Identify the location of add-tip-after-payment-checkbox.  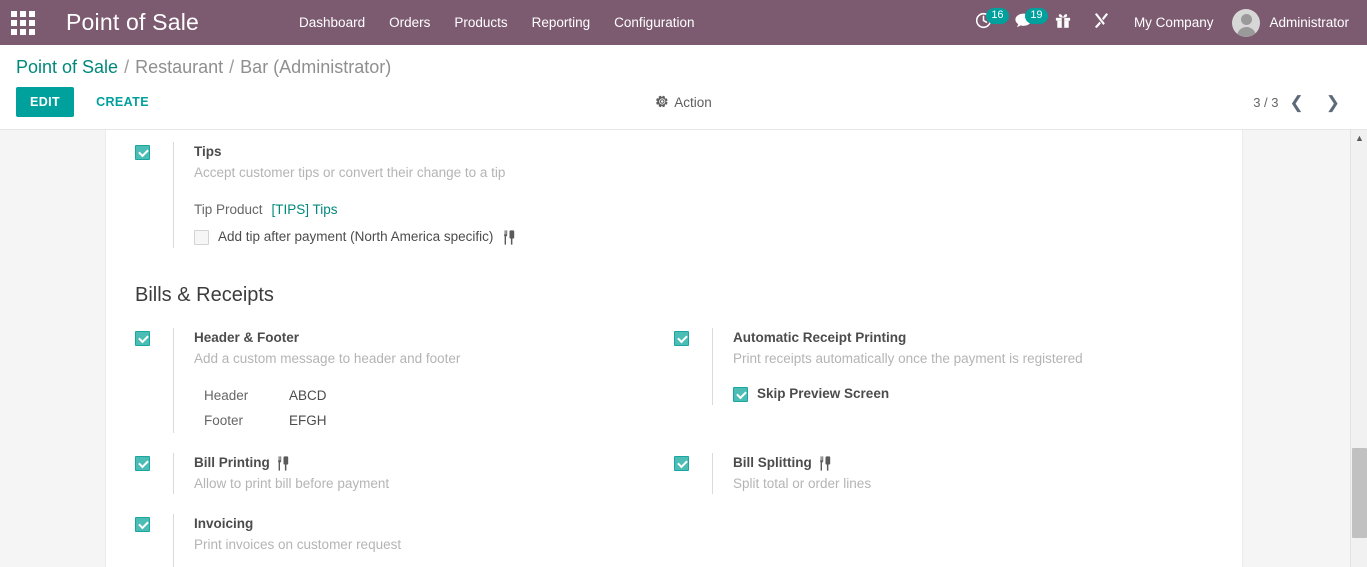
(201, 237).